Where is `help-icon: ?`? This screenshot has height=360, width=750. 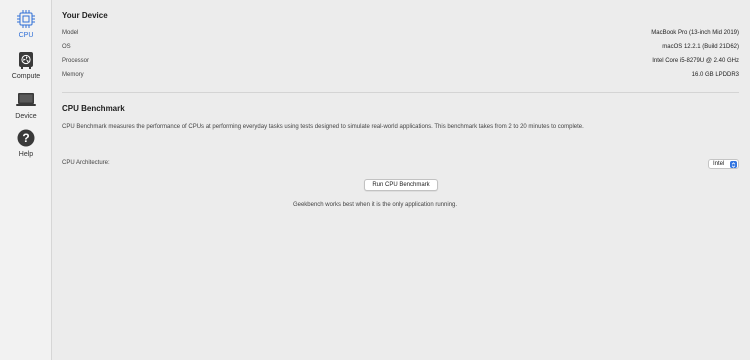
help-icon: ? is located at coordinates (26, 138).